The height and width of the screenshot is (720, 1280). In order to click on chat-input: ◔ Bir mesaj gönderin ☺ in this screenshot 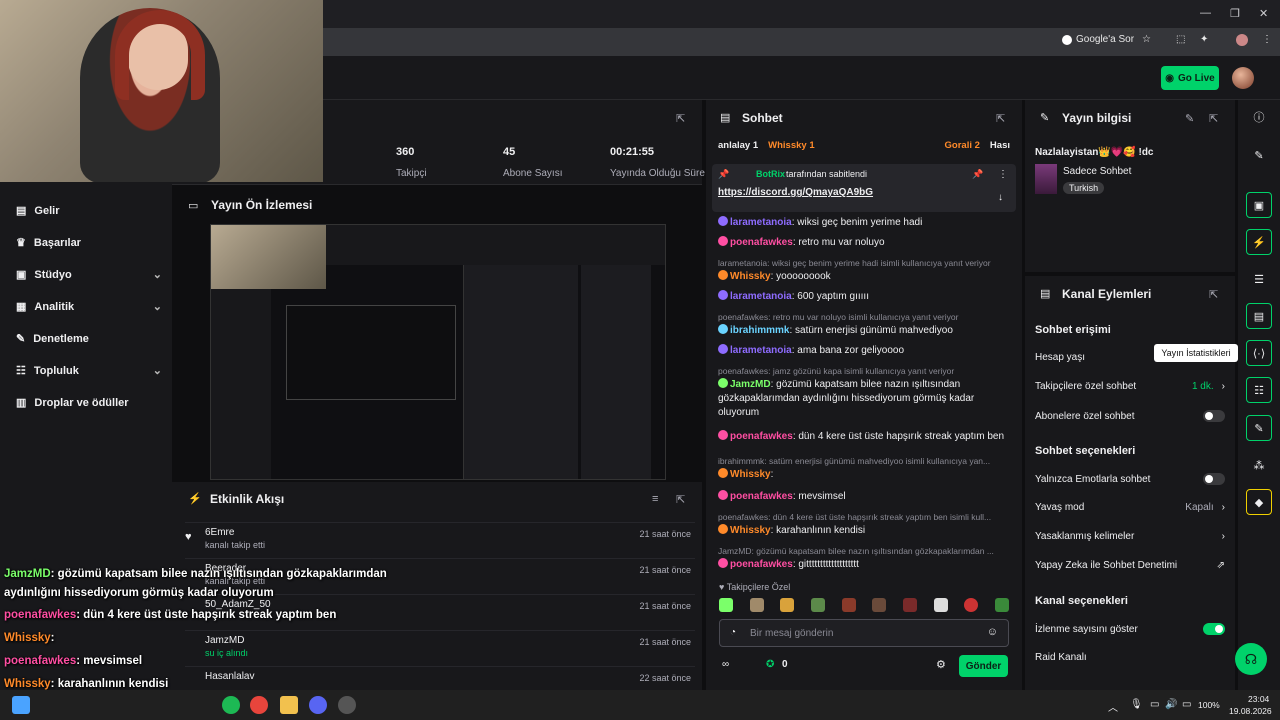, I will do `click(864, 633)`.